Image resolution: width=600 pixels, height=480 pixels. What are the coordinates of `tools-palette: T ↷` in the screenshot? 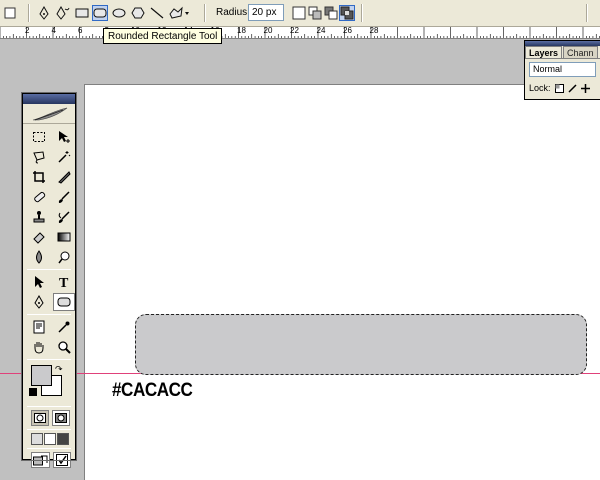 It's located at (49, 280).